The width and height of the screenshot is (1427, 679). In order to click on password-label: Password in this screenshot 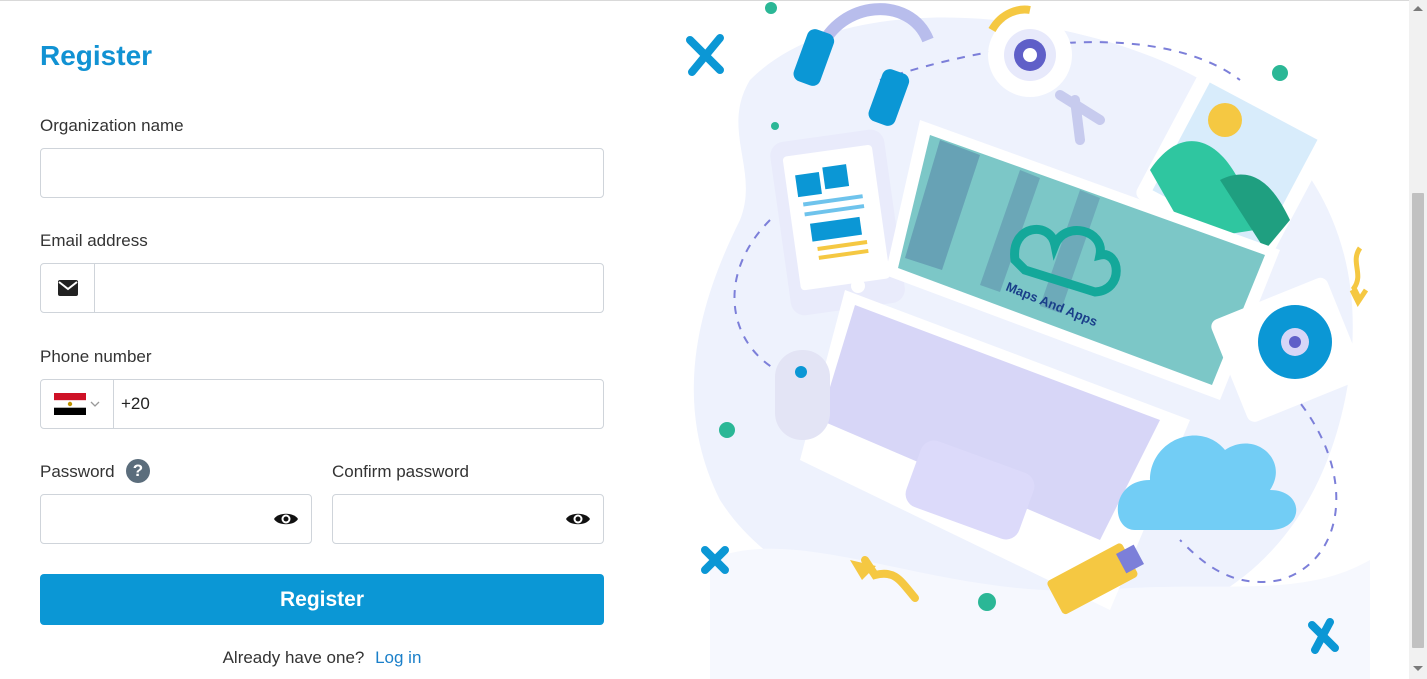, I will do `click(77, 471)`.